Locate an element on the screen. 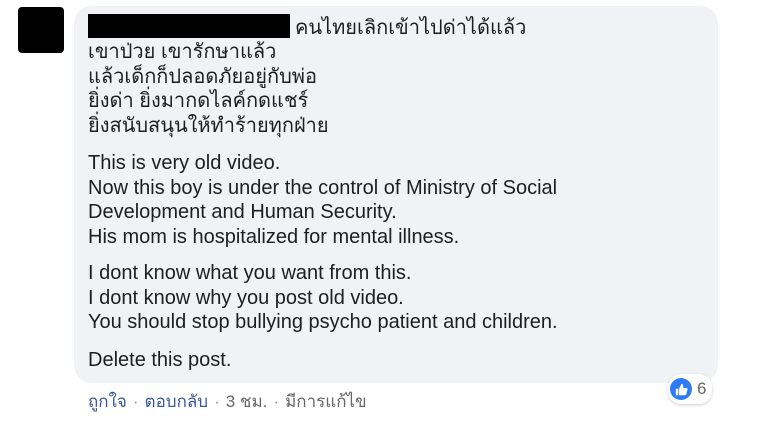 Image resolution: width=771 pixels, height=421 pixels. timestamp-link: 3 ชม. is located at coordinates (247, 401).